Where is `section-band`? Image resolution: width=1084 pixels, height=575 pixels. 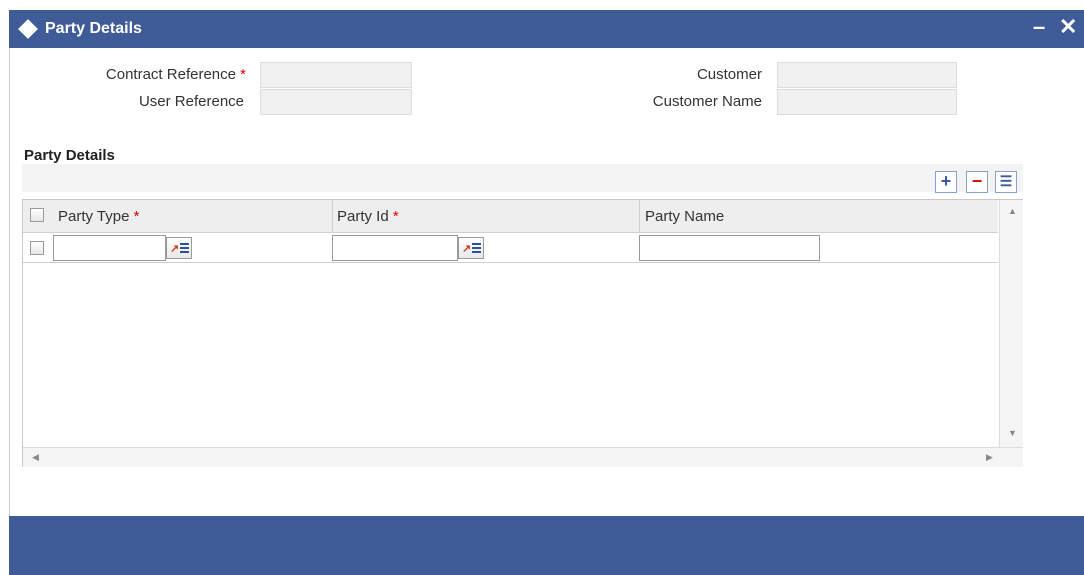
section-band is located at coordinates (522, 178).